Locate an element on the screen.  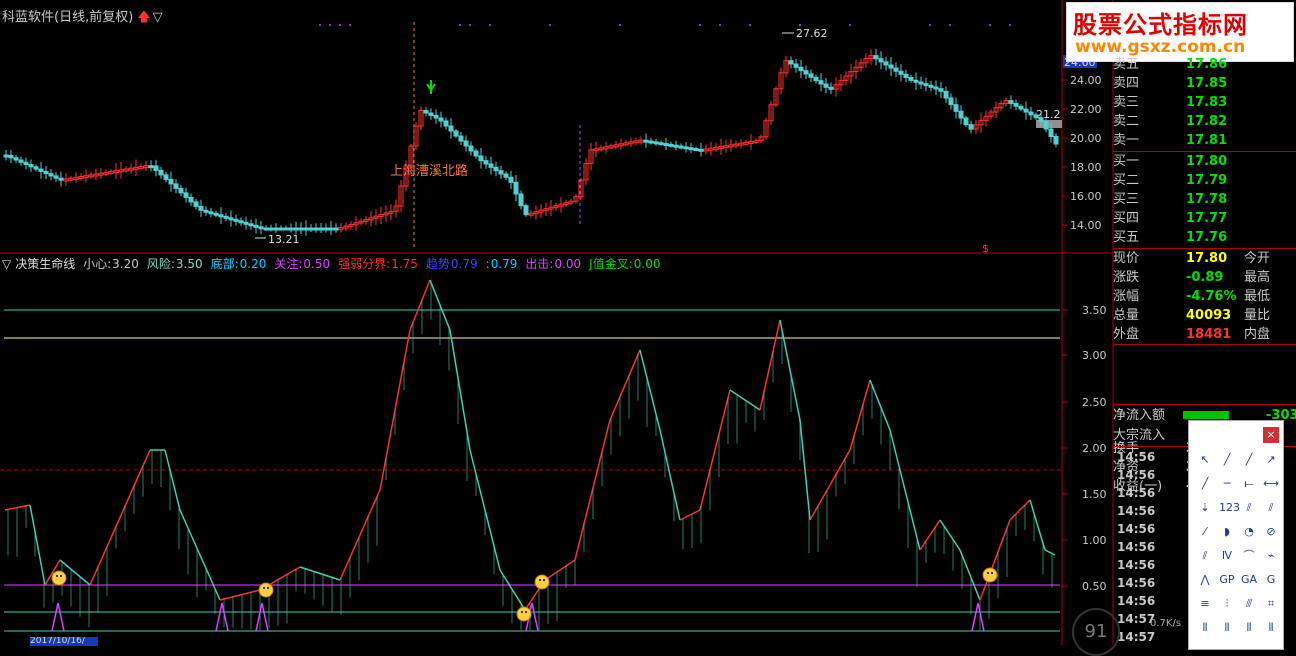
row-value: 17.76 is located at coordinates (1207, 237).